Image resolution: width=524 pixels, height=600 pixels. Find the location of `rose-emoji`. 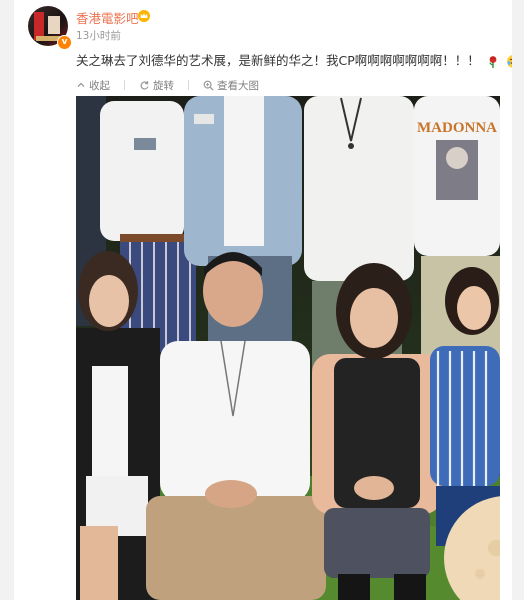

rose-emoji is located at coordinates (493, 61).